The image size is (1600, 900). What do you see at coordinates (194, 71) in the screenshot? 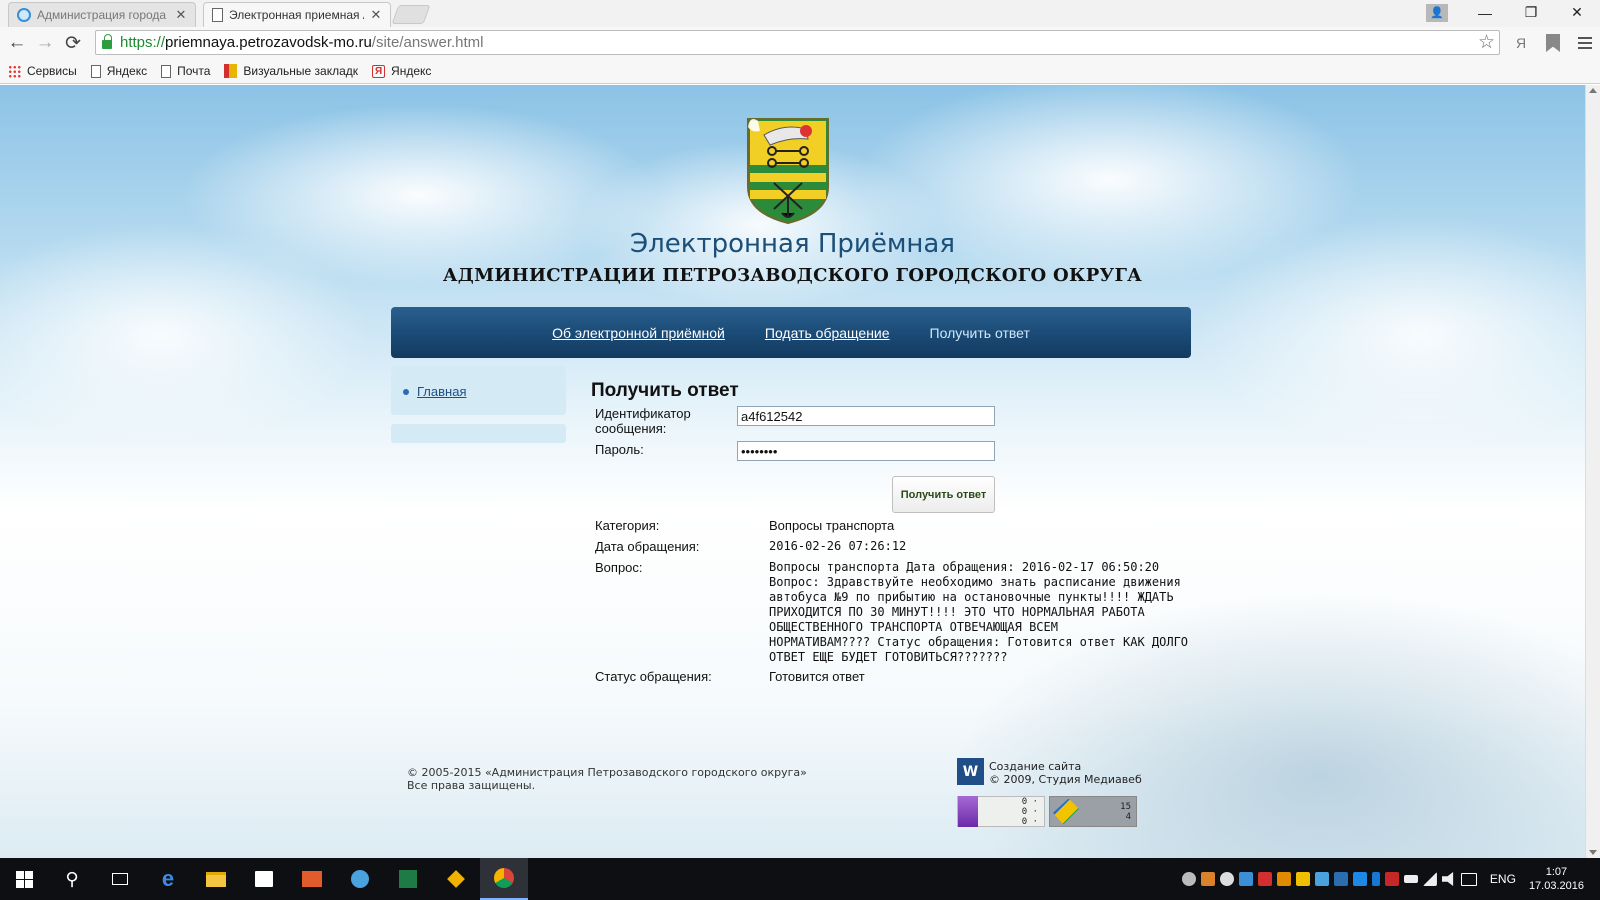
I see `bookmark-label: Почта` at bounding box center [194, 71].